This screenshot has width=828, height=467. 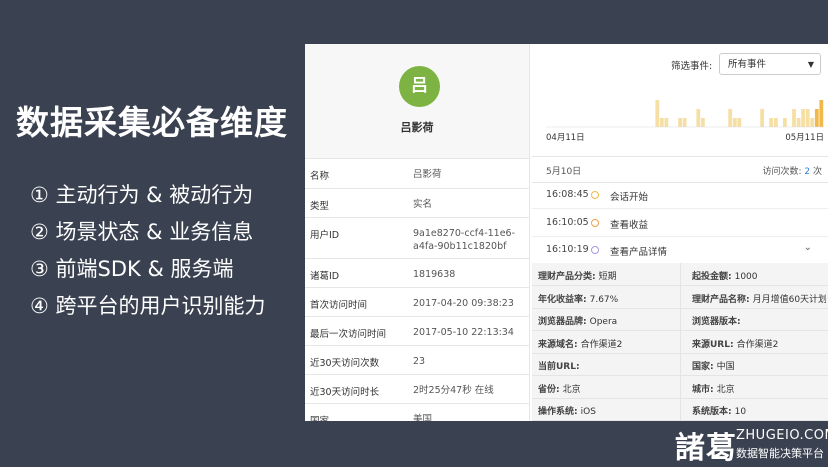 I want to click on detail-cell: 当前URL:, so click(x=560, y=365).